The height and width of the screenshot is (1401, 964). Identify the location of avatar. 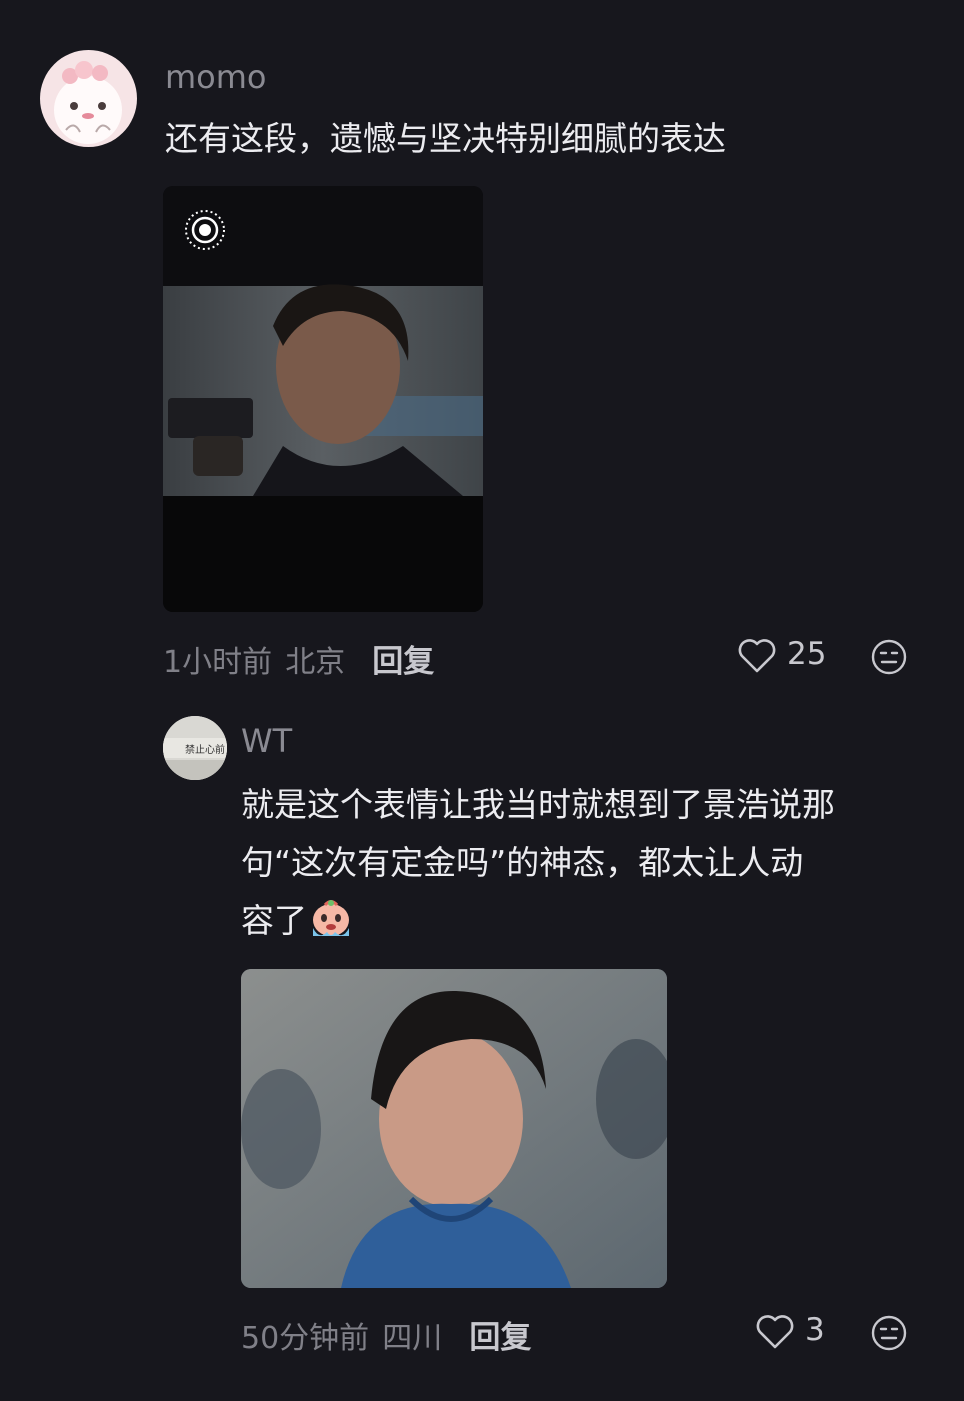
(88, 98).